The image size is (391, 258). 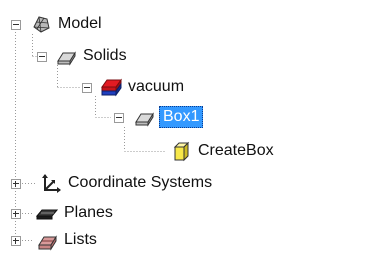 What do you see at coordinates (16, 241) in the screenshot?
I see `lists-expand-toggle` at bounding box center [16, 241].